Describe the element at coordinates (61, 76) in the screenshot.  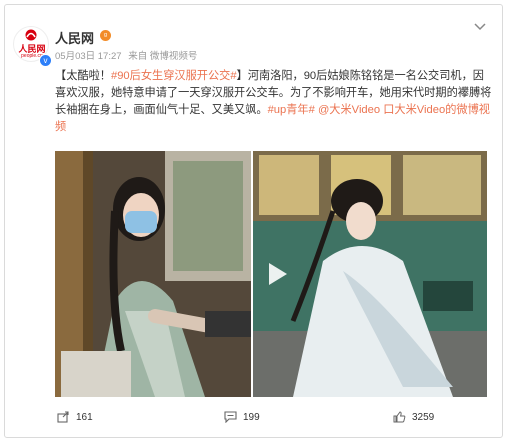
I see `text-bracket-open: 【` at that location.